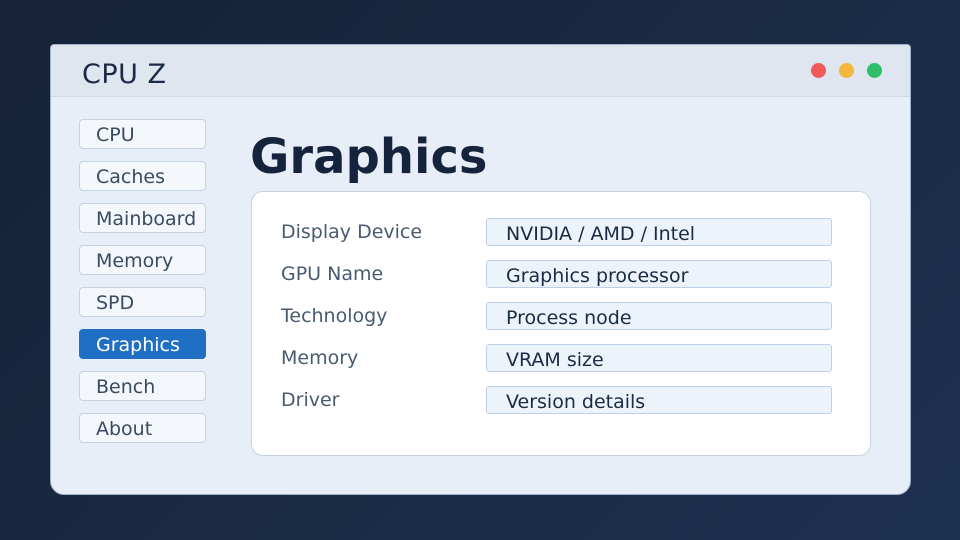  What do you see at coordinates (334, 316) in the screenshot?
I see `technology-label: Technology` at bounding box center [334, 316].